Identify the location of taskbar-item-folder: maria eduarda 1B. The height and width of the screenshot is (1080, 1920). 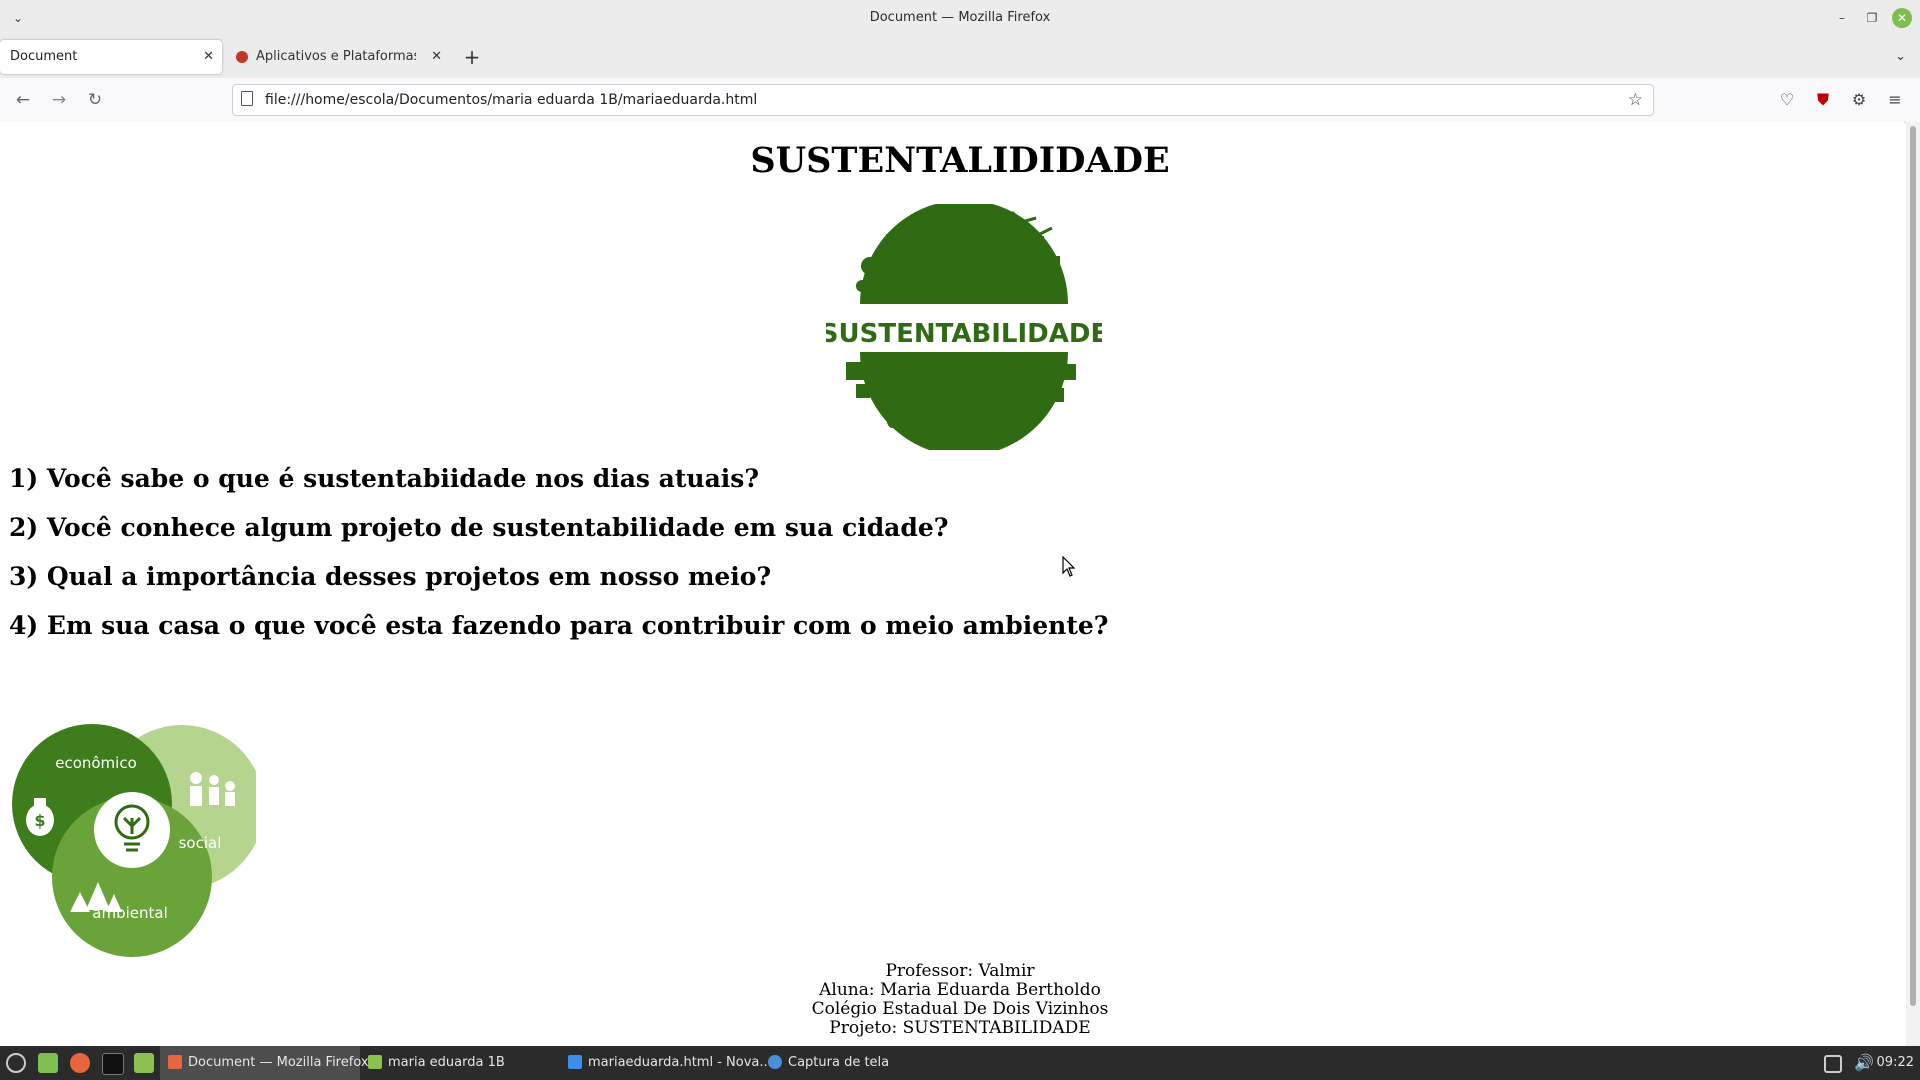
(460, 1063).